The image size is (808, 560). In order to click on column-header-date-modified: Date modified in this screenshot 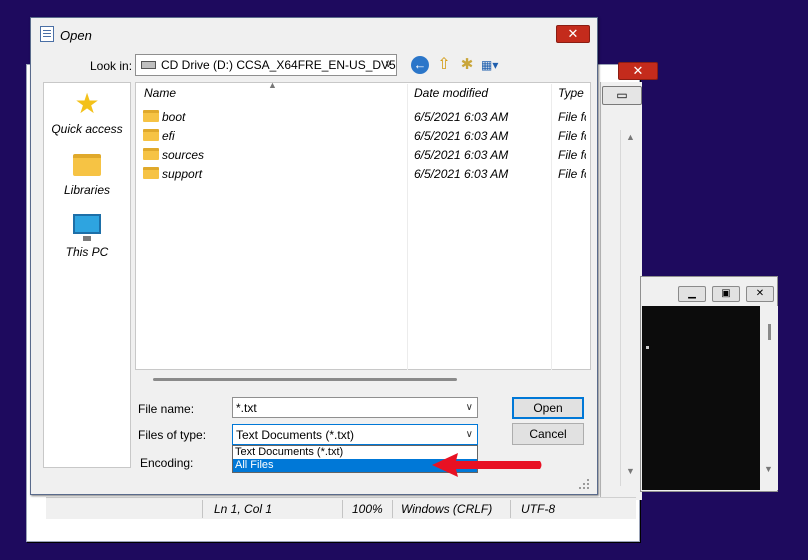, I will do `click(451, 93)`.